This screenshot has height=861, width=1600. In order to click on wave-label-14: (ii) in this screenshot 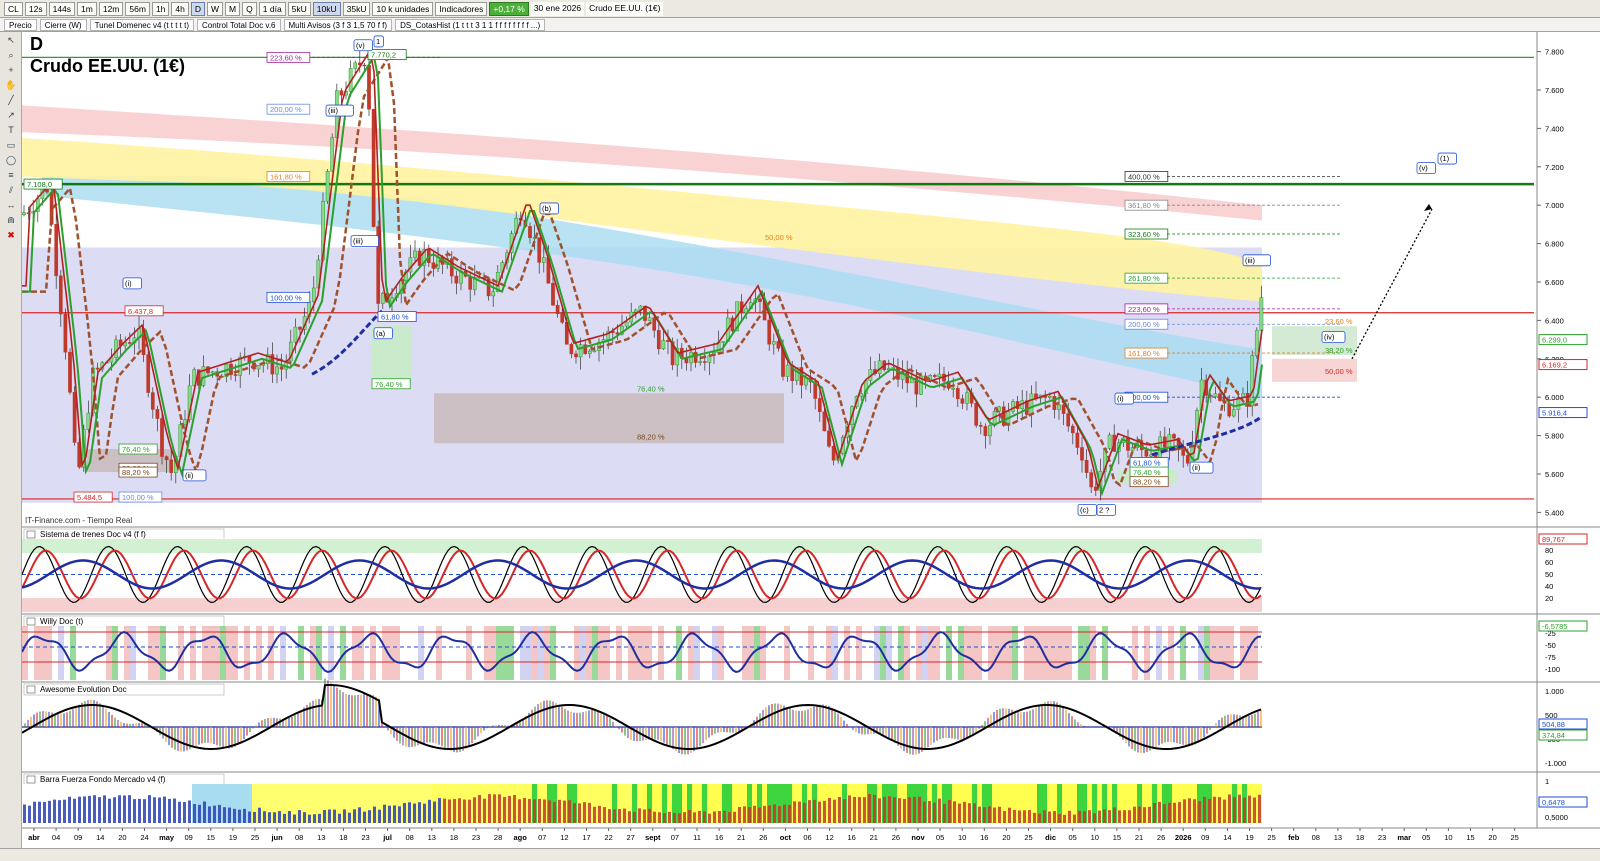, I will do `click(1196, 467)`.